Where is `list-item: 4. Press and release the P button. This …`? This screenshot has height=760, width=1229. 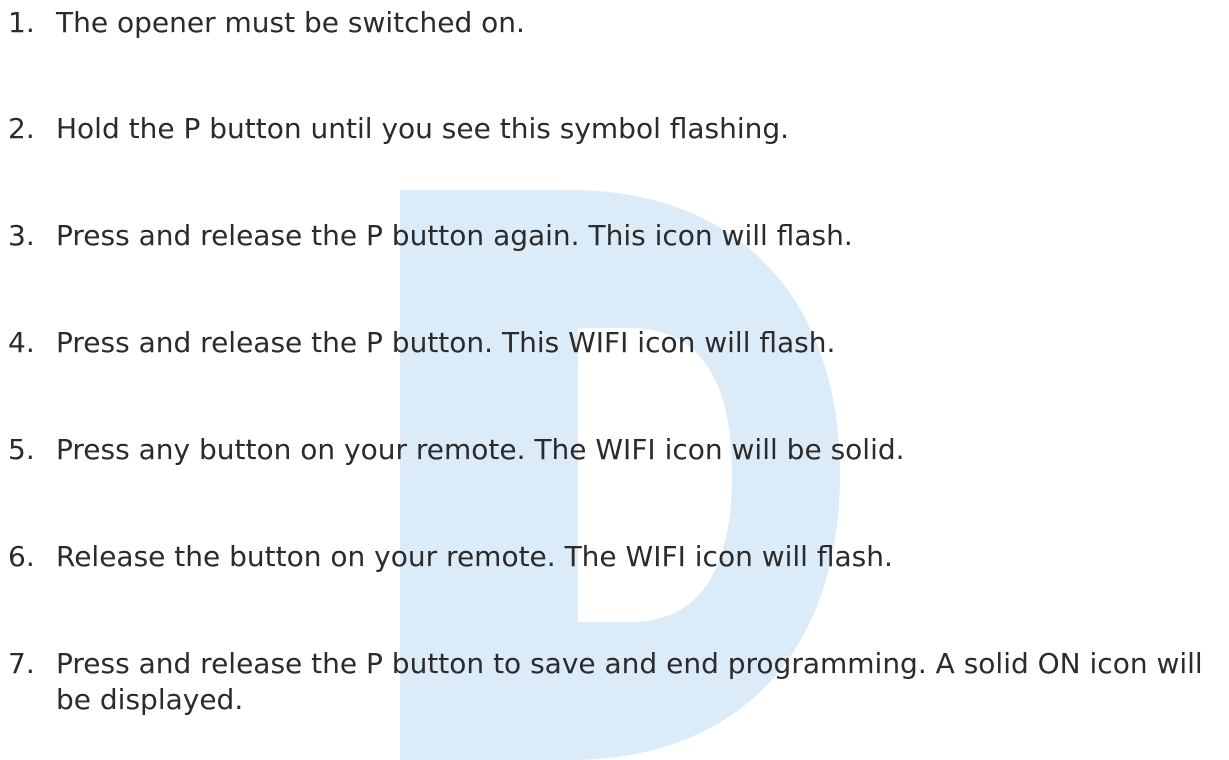 list-item: 4. Press and release the P button. This … is located at coordinates (615, 343).